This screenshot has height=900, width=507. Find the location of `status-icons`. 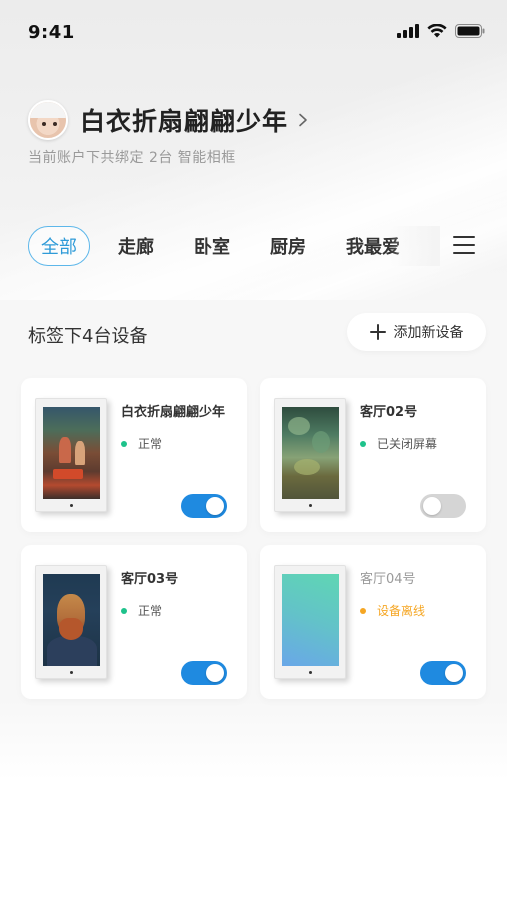

status-icons is located at coordinates (441, 31).